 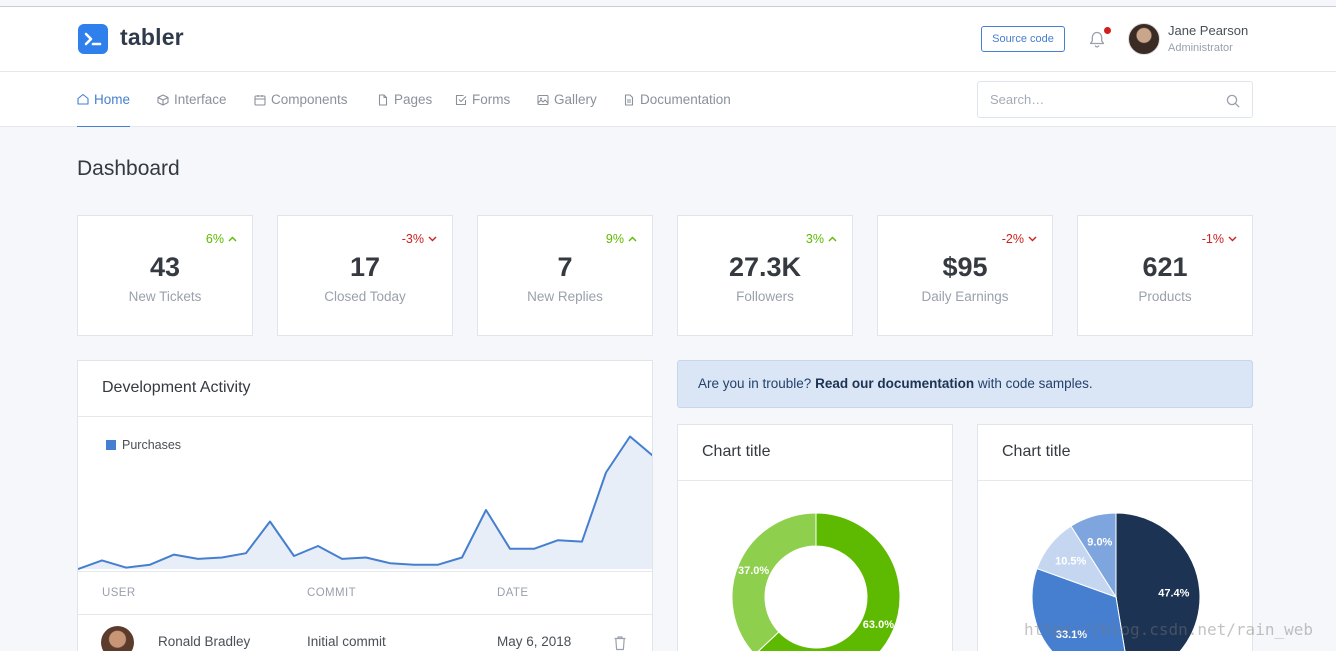 What do you see at coordinates (93, 39) in the screenshot?
I see `tabler-logo-icon` at bounding box center [93, 39].